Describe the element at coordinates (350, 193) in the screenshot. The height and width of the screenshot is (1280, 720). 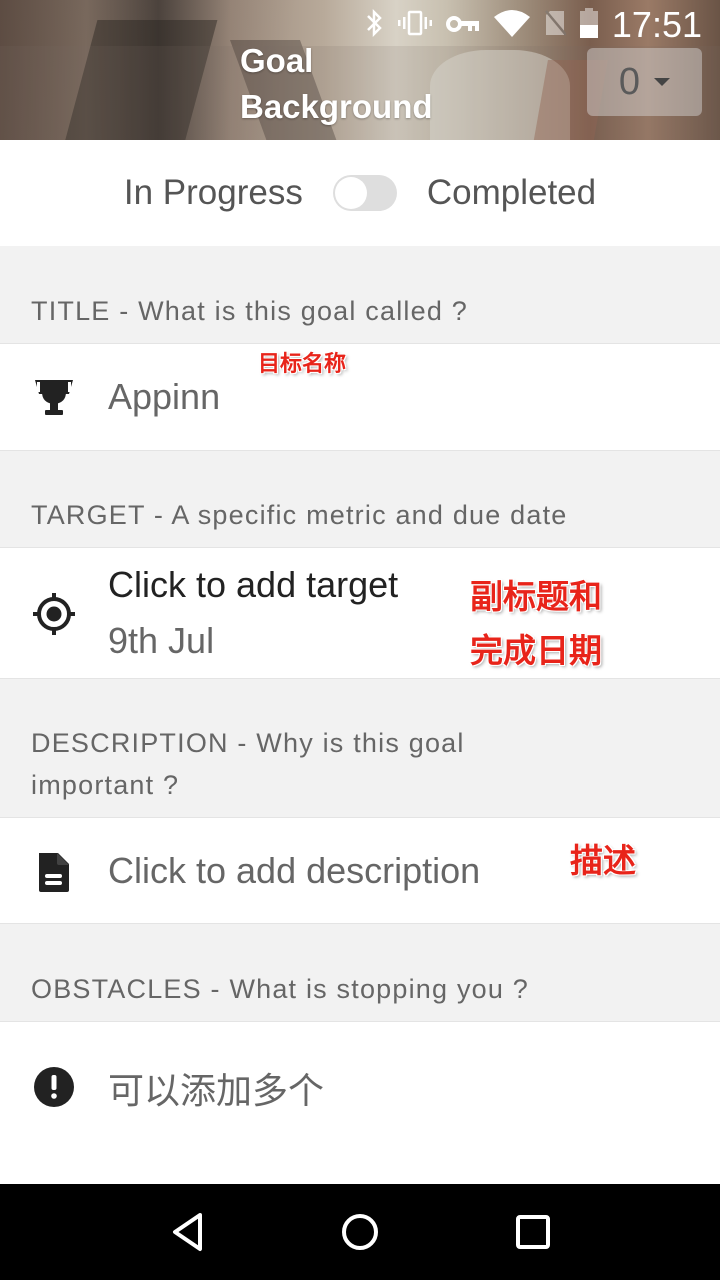
I see `toggle-knob` at that location.